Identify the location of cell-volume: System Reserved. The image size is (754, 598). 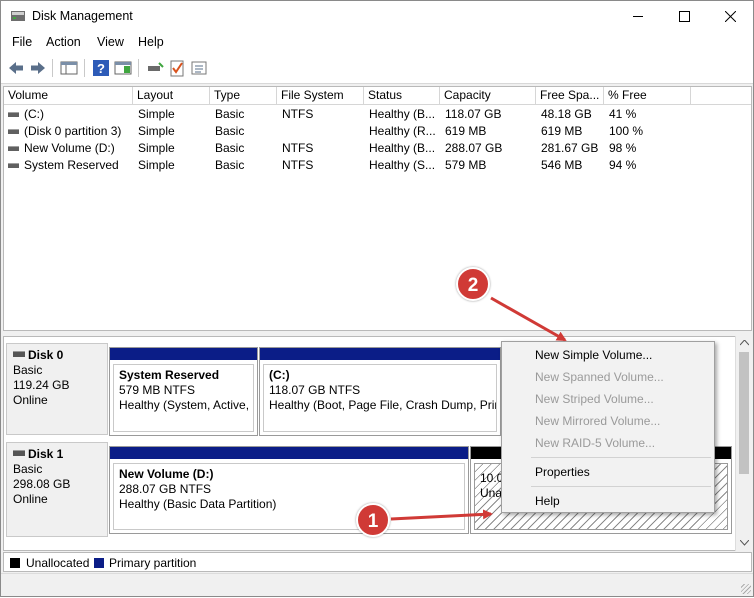
(71, 165).